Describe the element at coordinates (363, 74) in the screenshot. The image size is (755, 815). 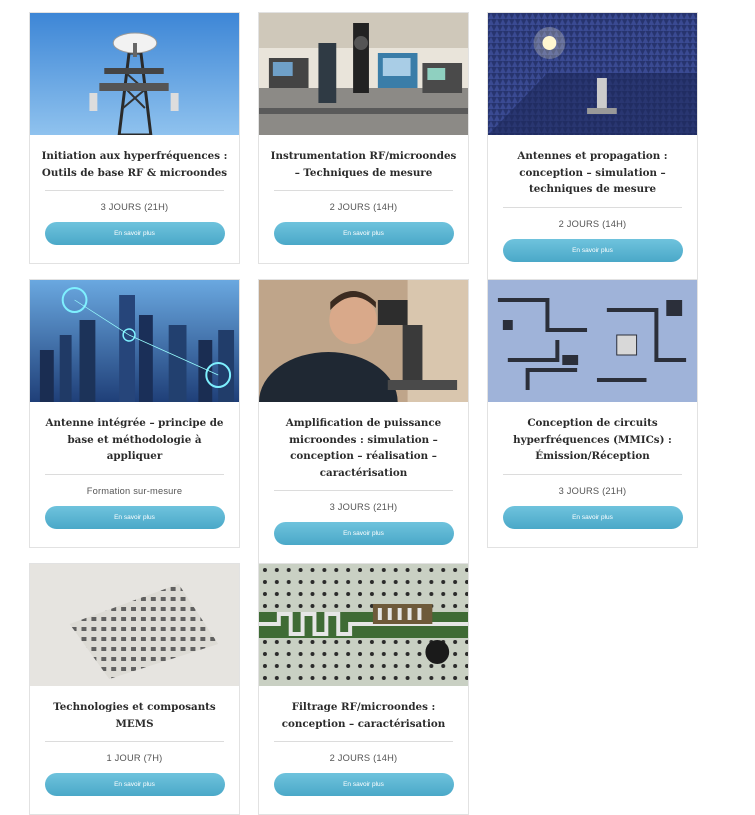
I see `rf-lab-instrumentation-image` at that location.